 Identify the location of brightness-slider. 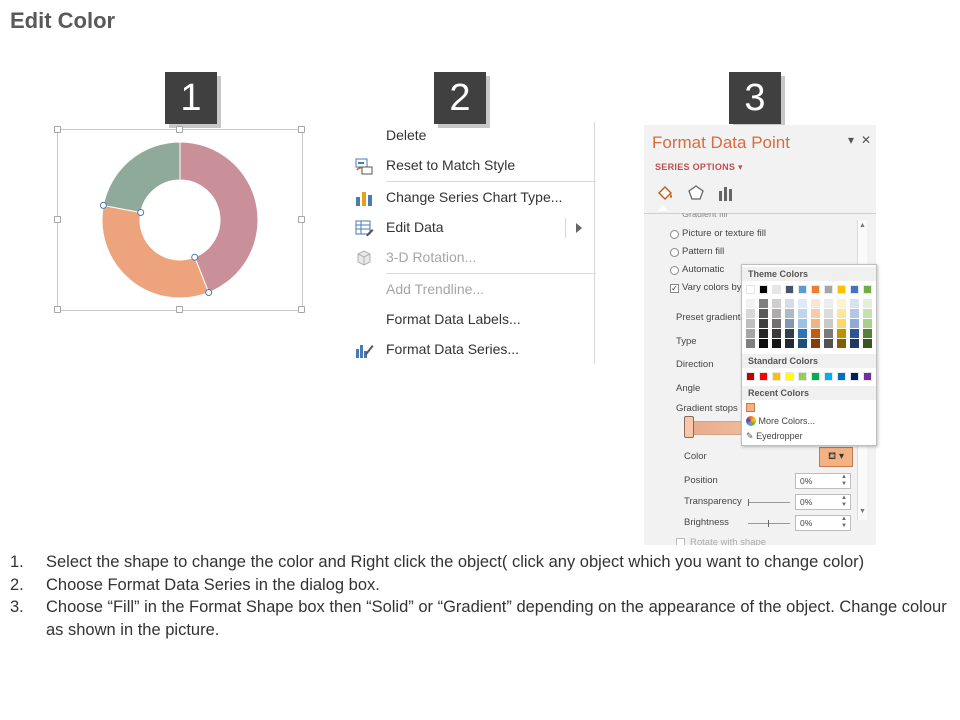
(769, 523).